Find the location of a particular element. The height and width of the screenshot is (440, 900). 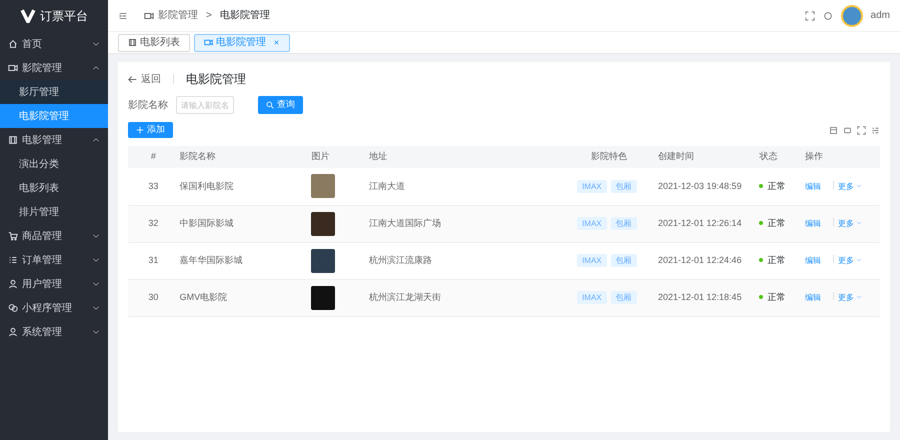

table-cell: 33 is located at coordinates (153, 185).